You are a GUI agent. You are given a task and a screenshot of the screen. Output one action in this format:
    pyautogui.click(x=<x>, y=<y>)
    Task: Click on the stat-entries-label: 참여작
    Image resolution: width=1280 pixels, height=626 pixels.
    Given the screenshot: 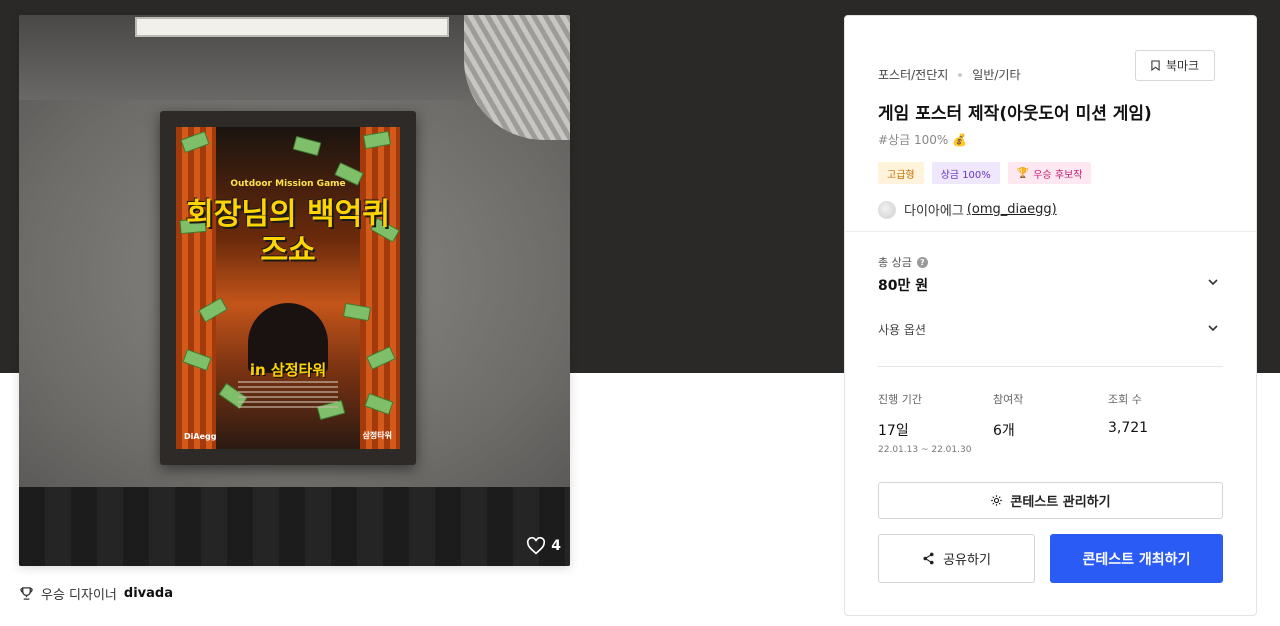 What is the action you would take?
    pyautogui.click(x=1008, y=399)
    